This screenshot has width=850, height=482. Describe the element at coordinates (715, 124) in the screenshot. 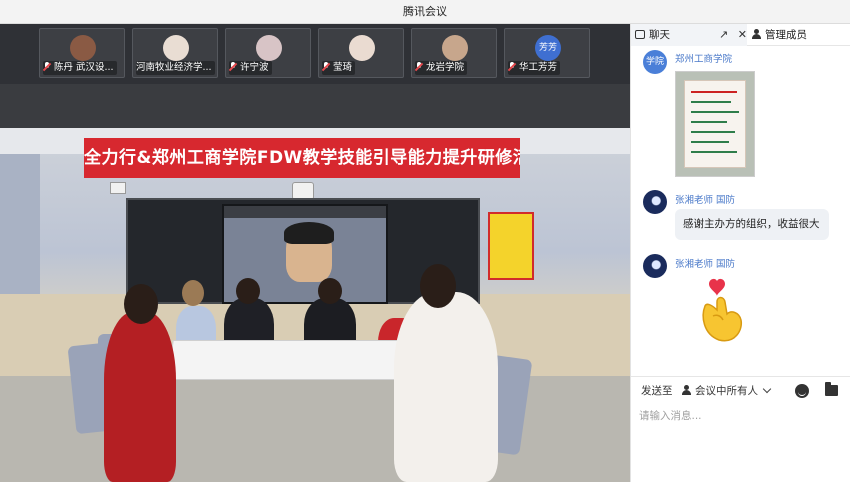

I see `image-message` at that location.